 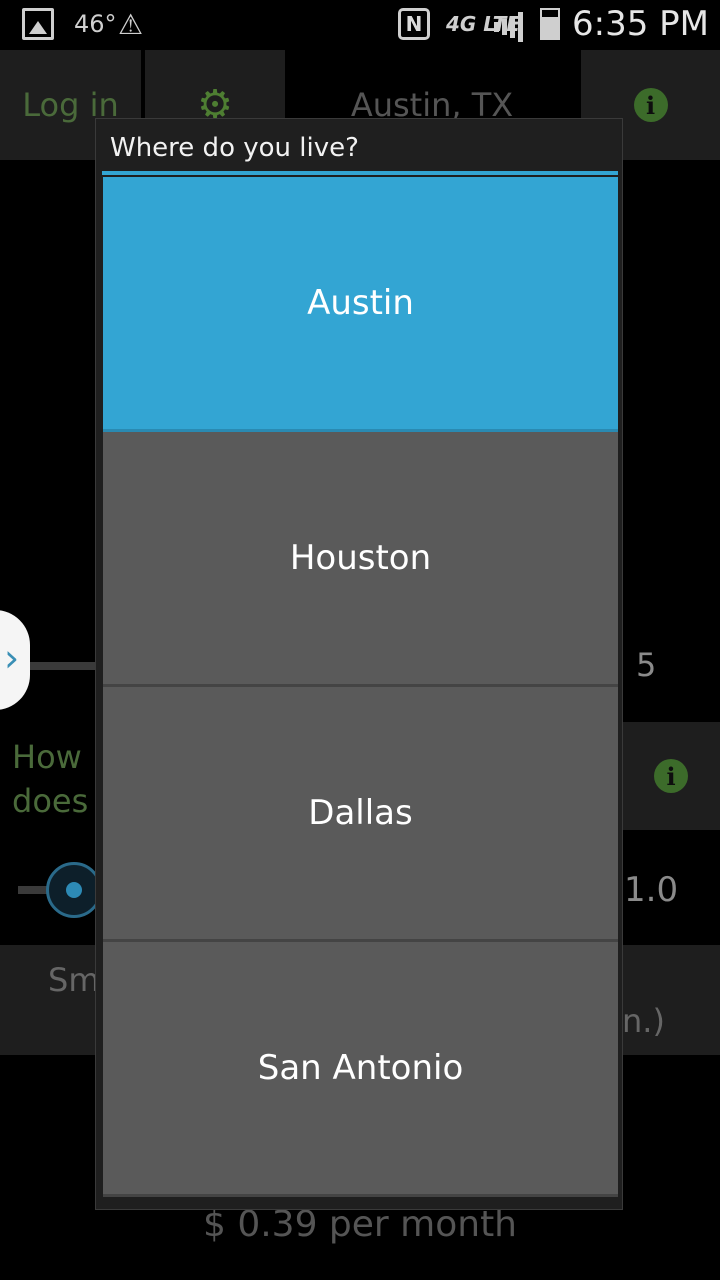 What do you see at coordinates (643, 1021) in the screenshot?
I see `size-option-right-text: n.)` at bounding box center [643, 1021].